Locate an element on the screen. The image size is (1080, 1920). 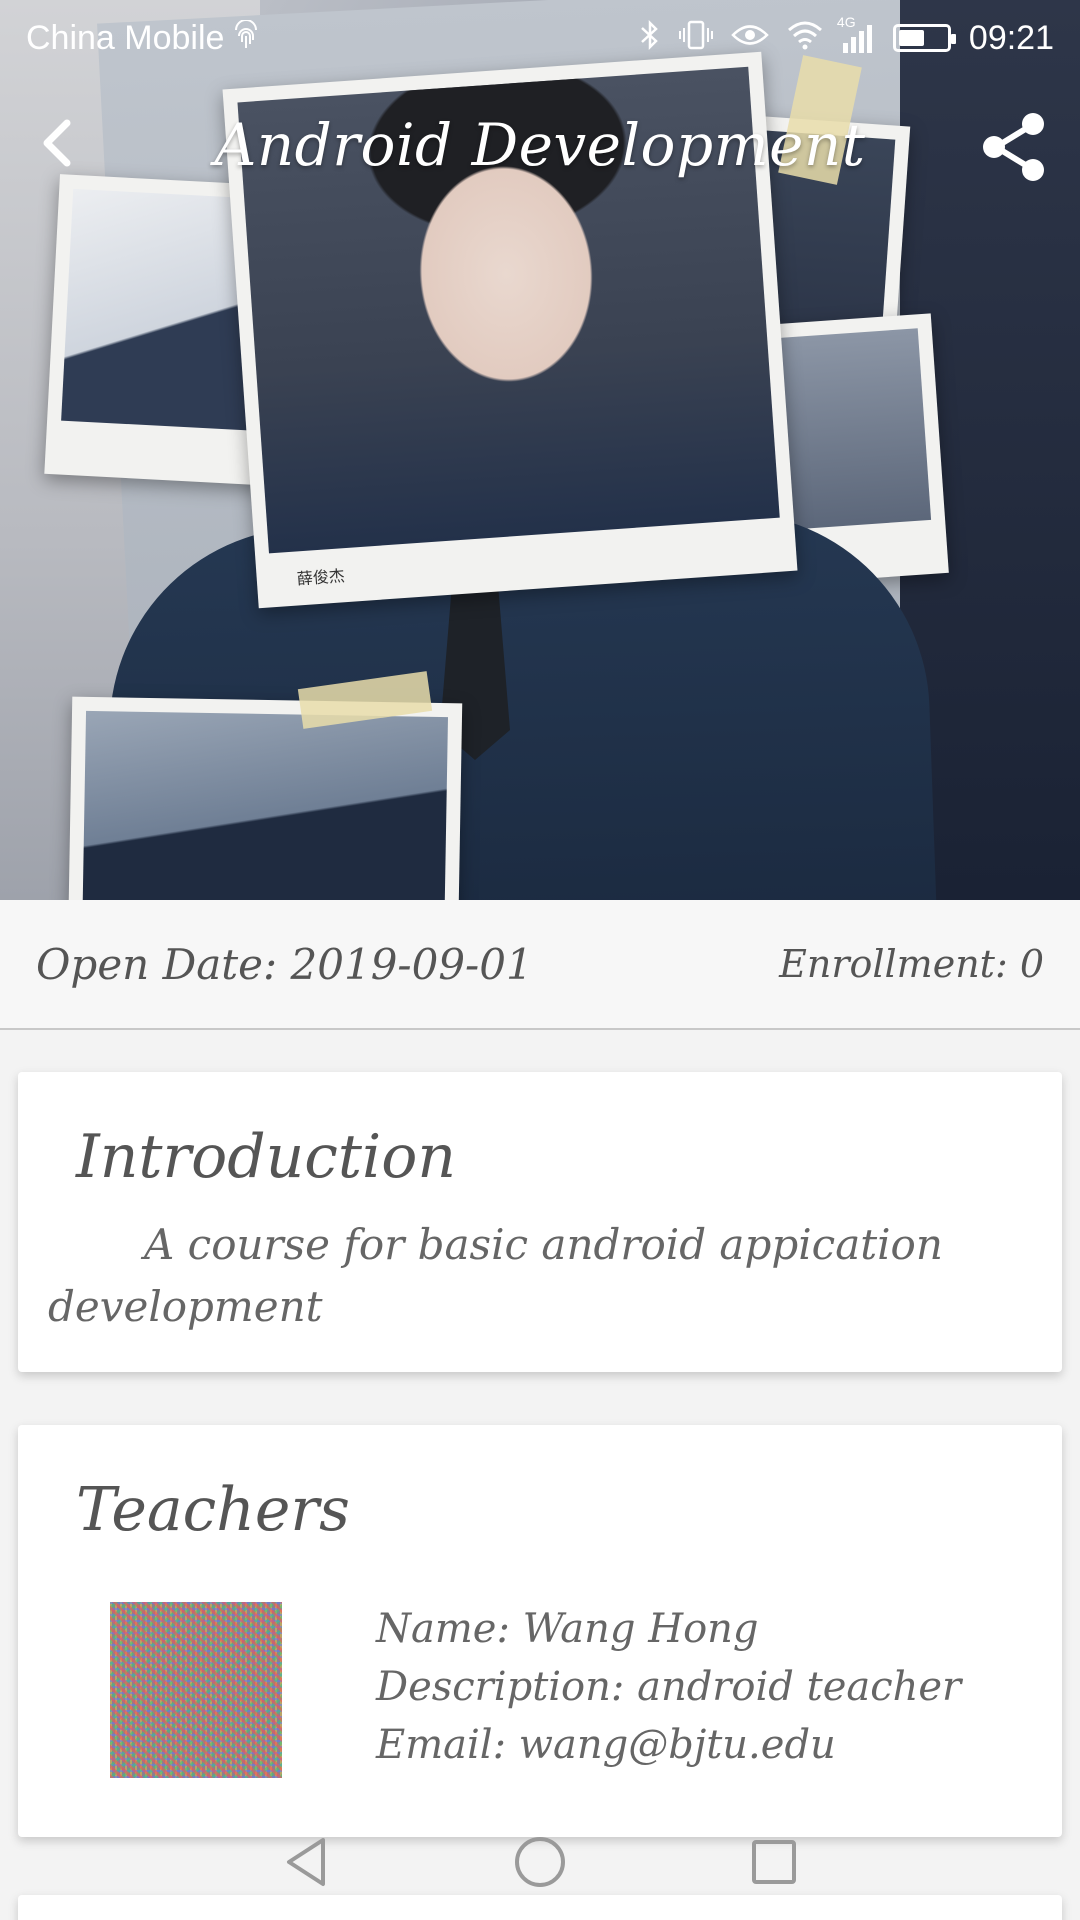
circle-home-icon is located at coordinates (540, 1864).